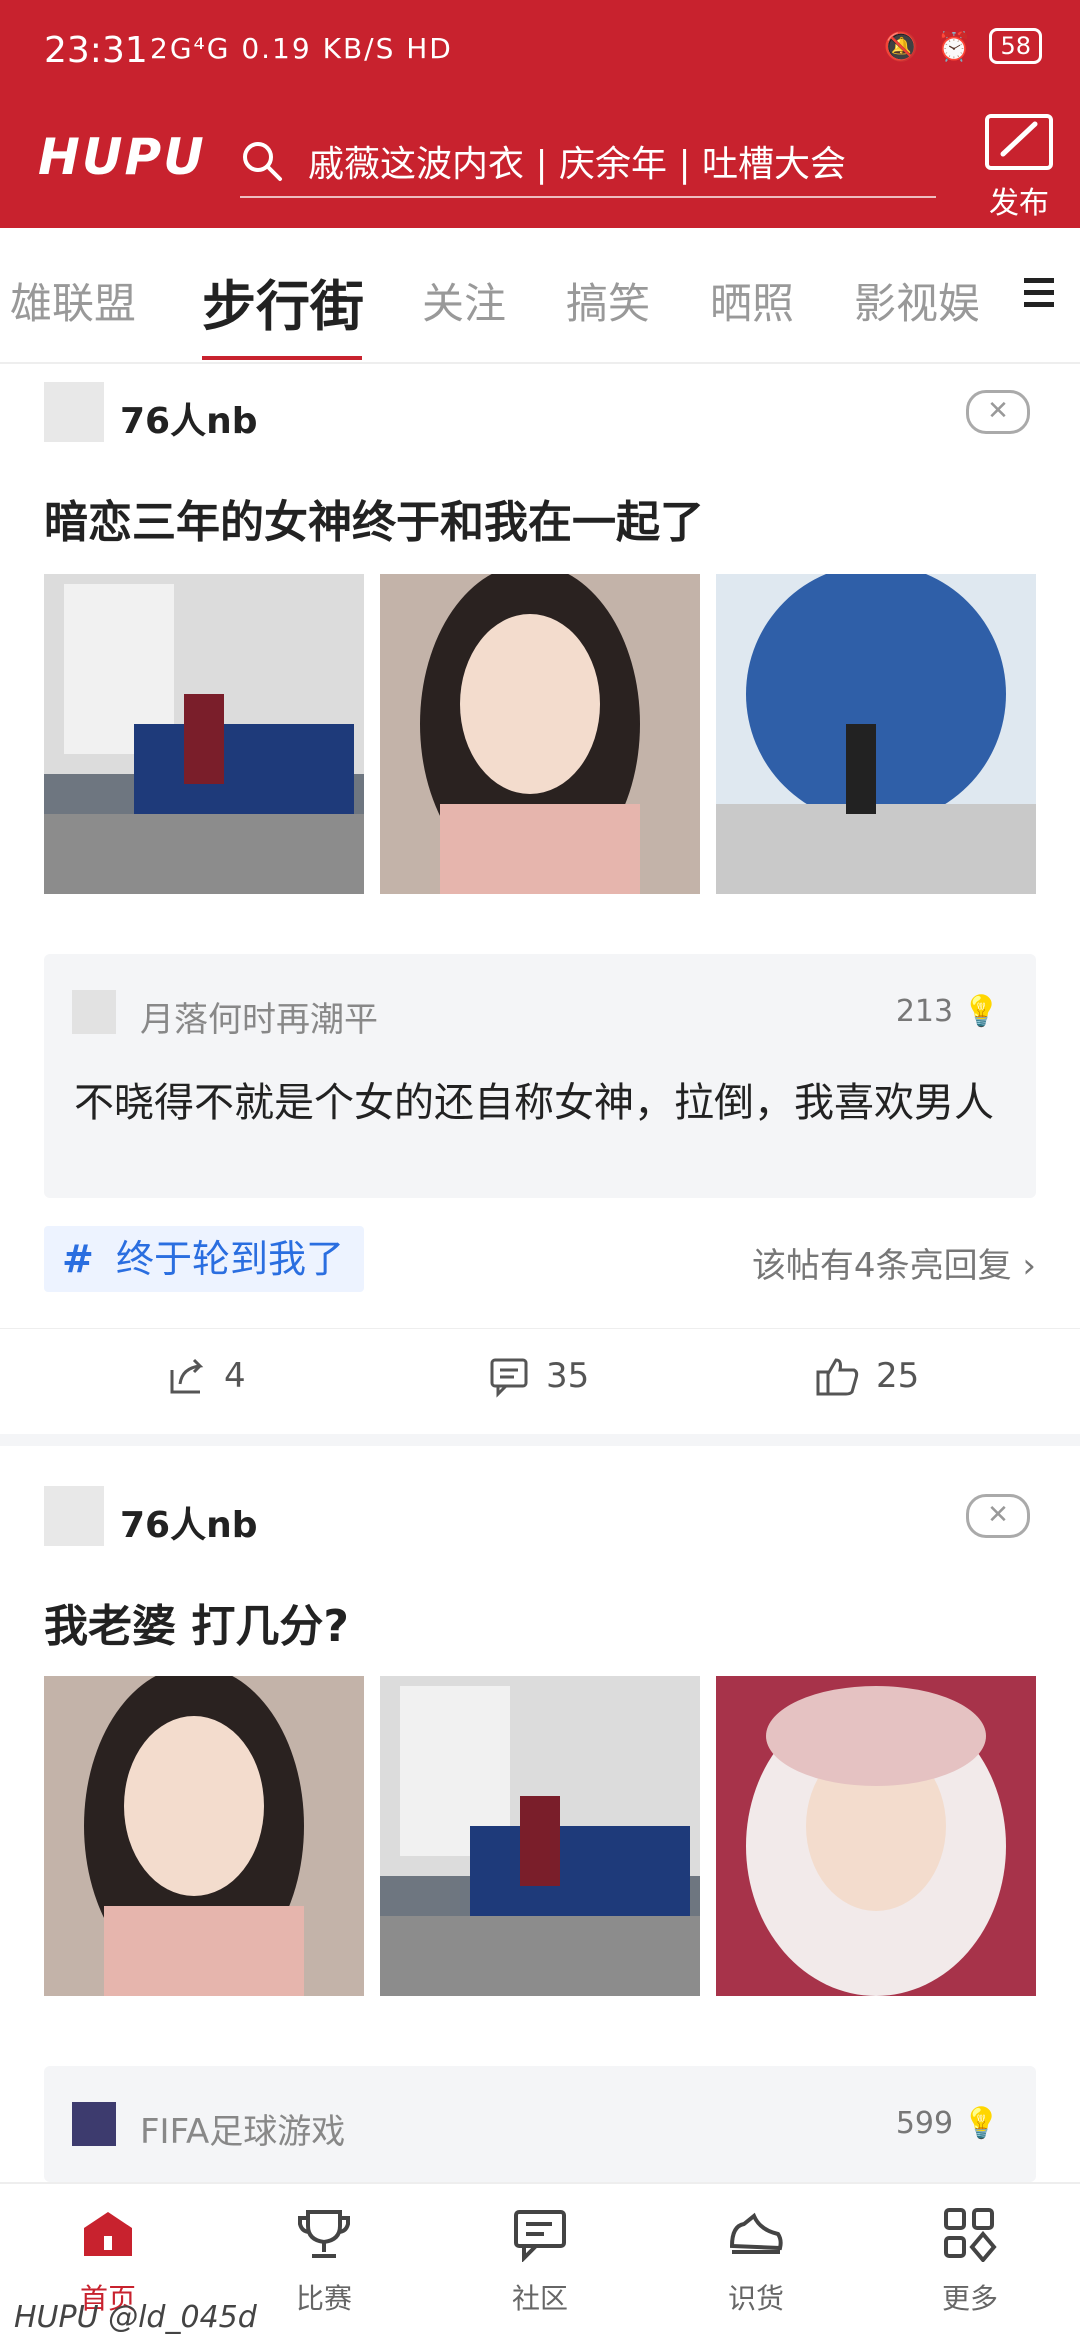 The image size is (1080, 2342). What do you see at coordinates (534, 1103) in the screenshot?
I see `comment-text: 不晓得不就是个女的还自称女神，拉倒，我喜欢男人` at bounding box center [534, 1103].